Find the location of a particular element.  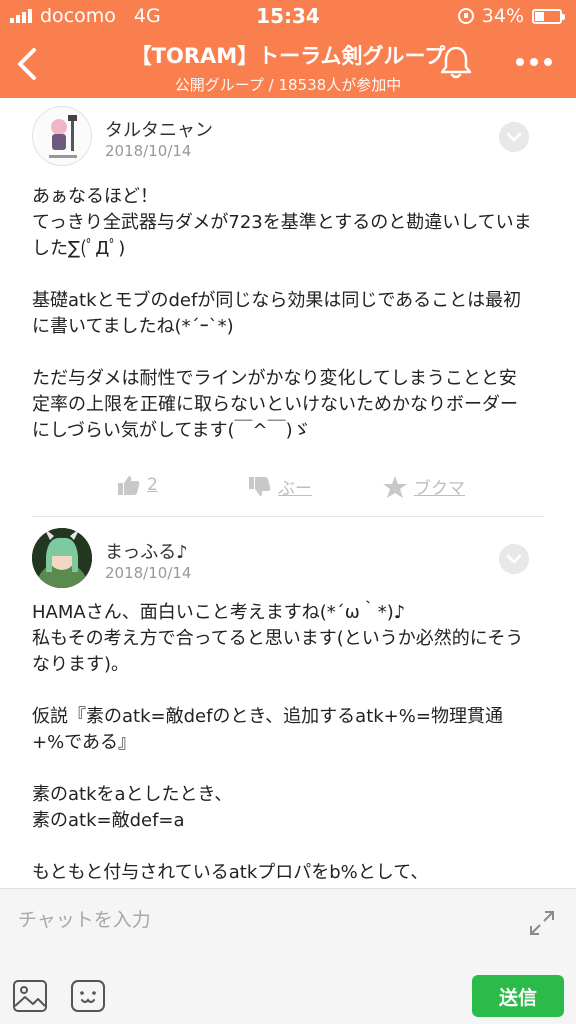

more-icon is located at coordinates (536, 62).